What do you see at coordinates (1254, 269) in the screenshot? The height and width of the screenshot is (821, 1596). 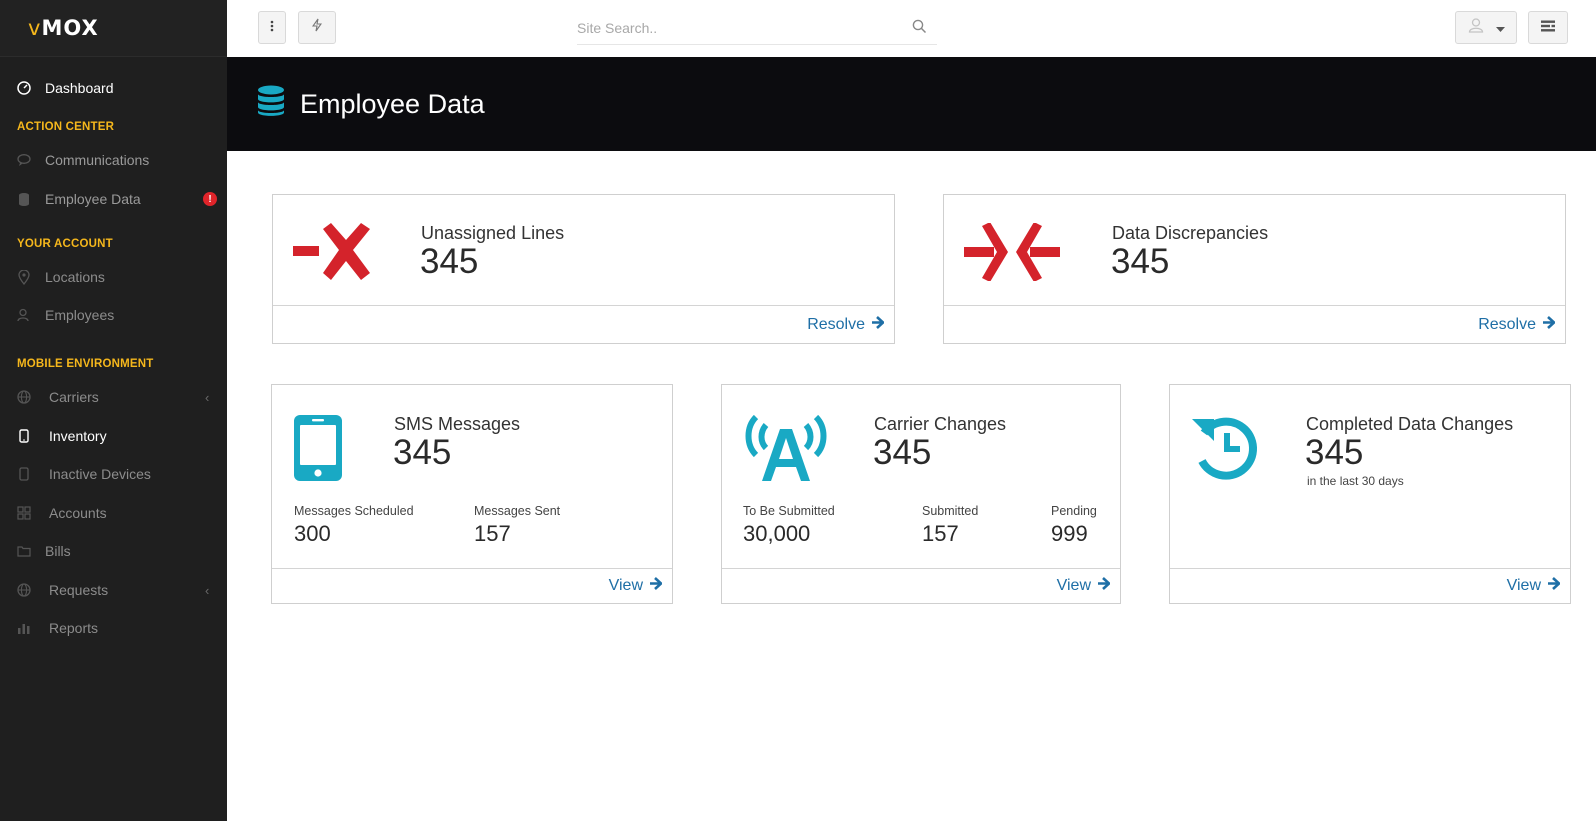 I see `card-data-discrepancies: Data Discrepancies 345 Resolve` at bounding box center [1254, 269].